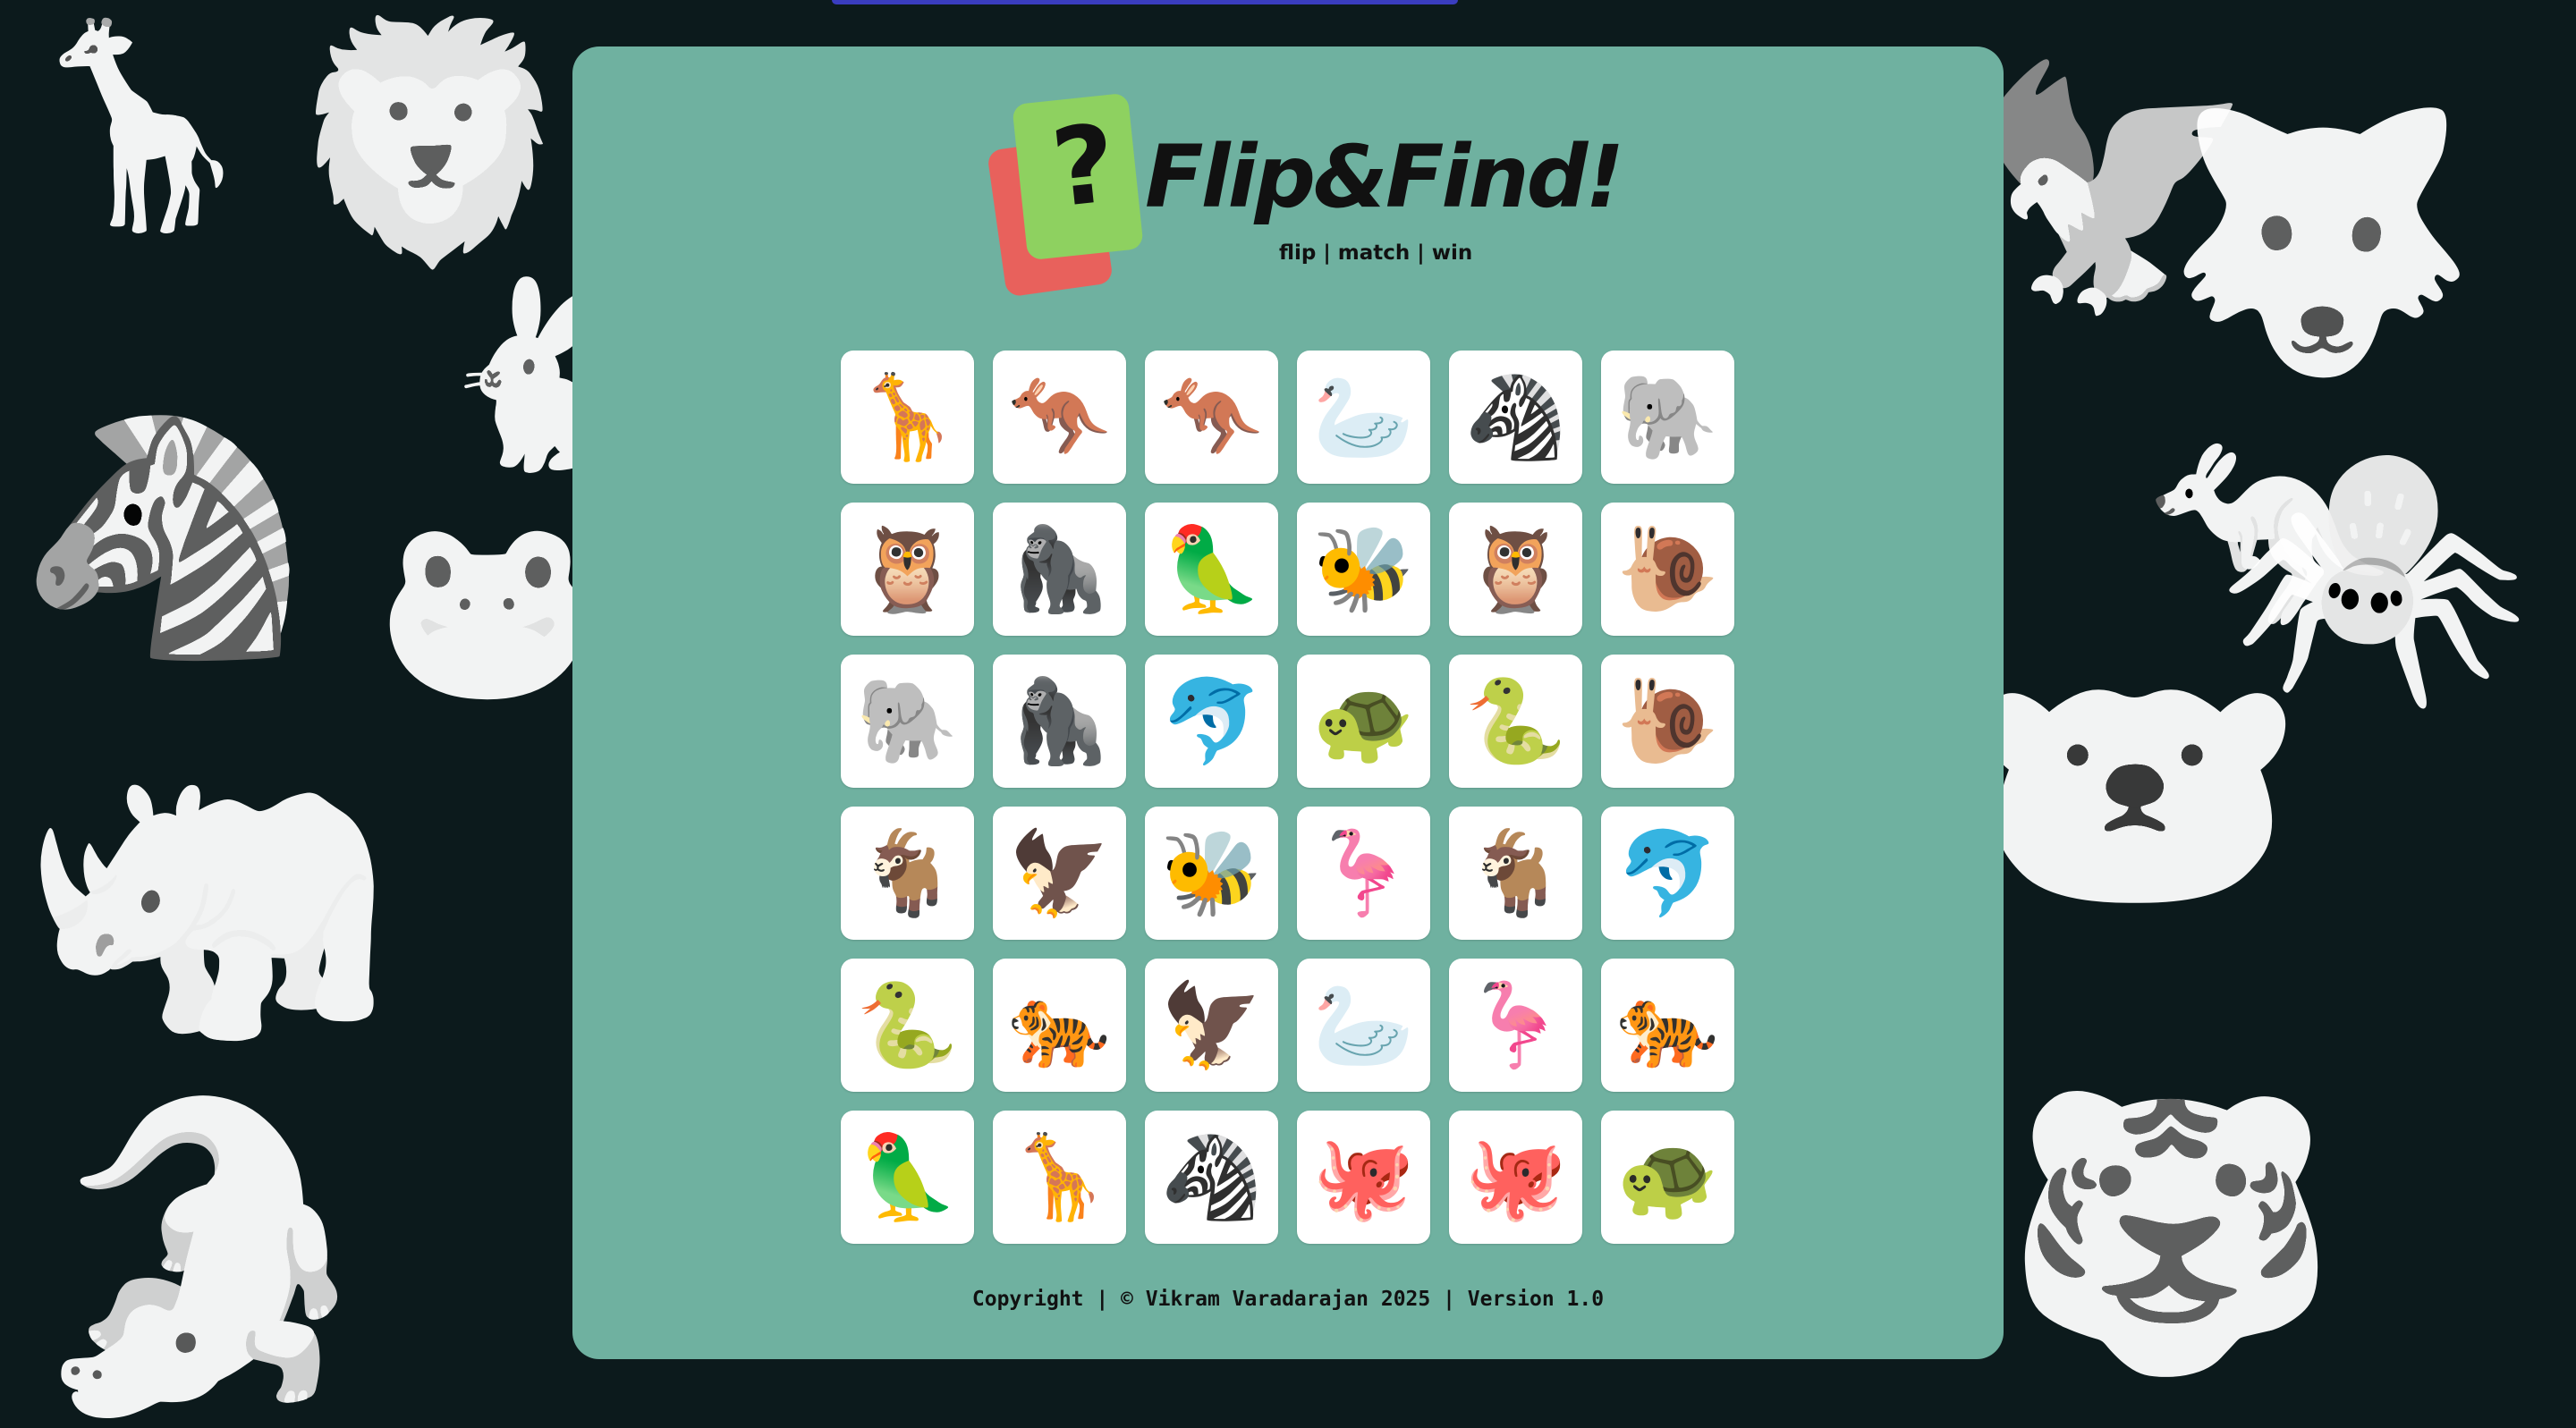 The image size is (2576, 1428). I want to click on logo-card-front: ?, so click(1078, 176).